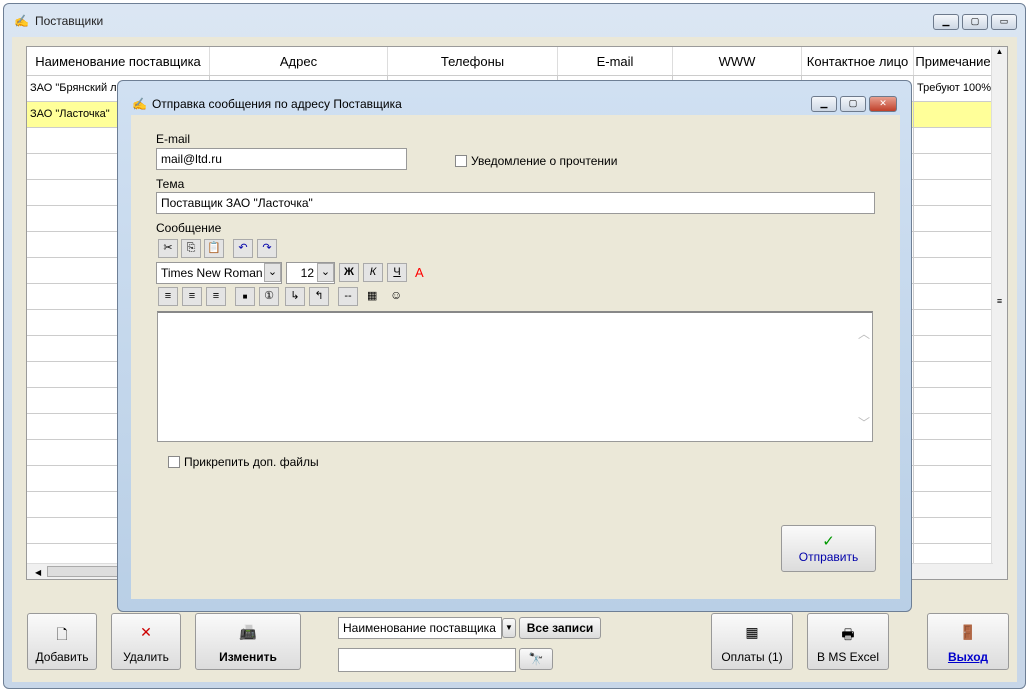  I want to click on col-contact: Контактное лицо, so click(858, 61).